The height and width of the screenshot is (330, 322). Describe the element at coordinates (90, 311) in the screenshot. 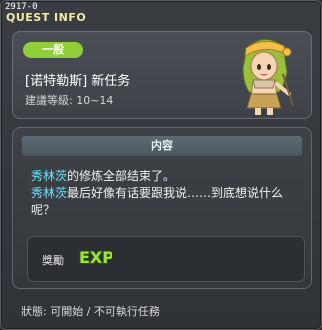

I see `quest-status: 狀態: 可開始 / 不可執行任務` at that location.